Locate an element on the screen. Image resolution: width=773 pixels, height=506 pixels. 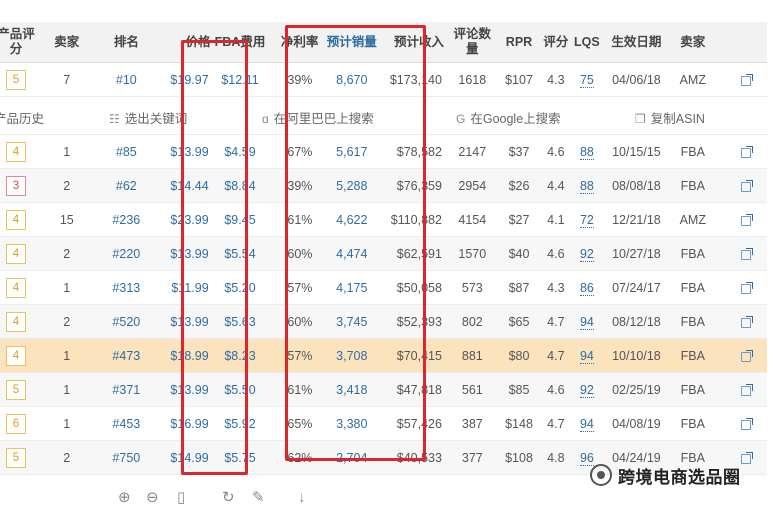
col-reviews: 评论数量 is located at coordinates (472, 42).